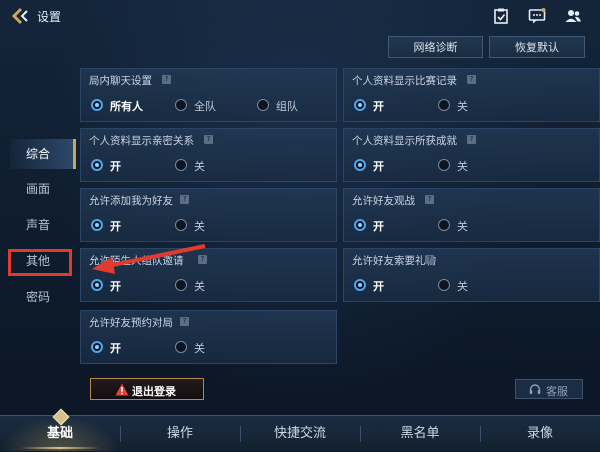 The image size is (600, 452). I want to click on headset-icon, so click(535, 389).